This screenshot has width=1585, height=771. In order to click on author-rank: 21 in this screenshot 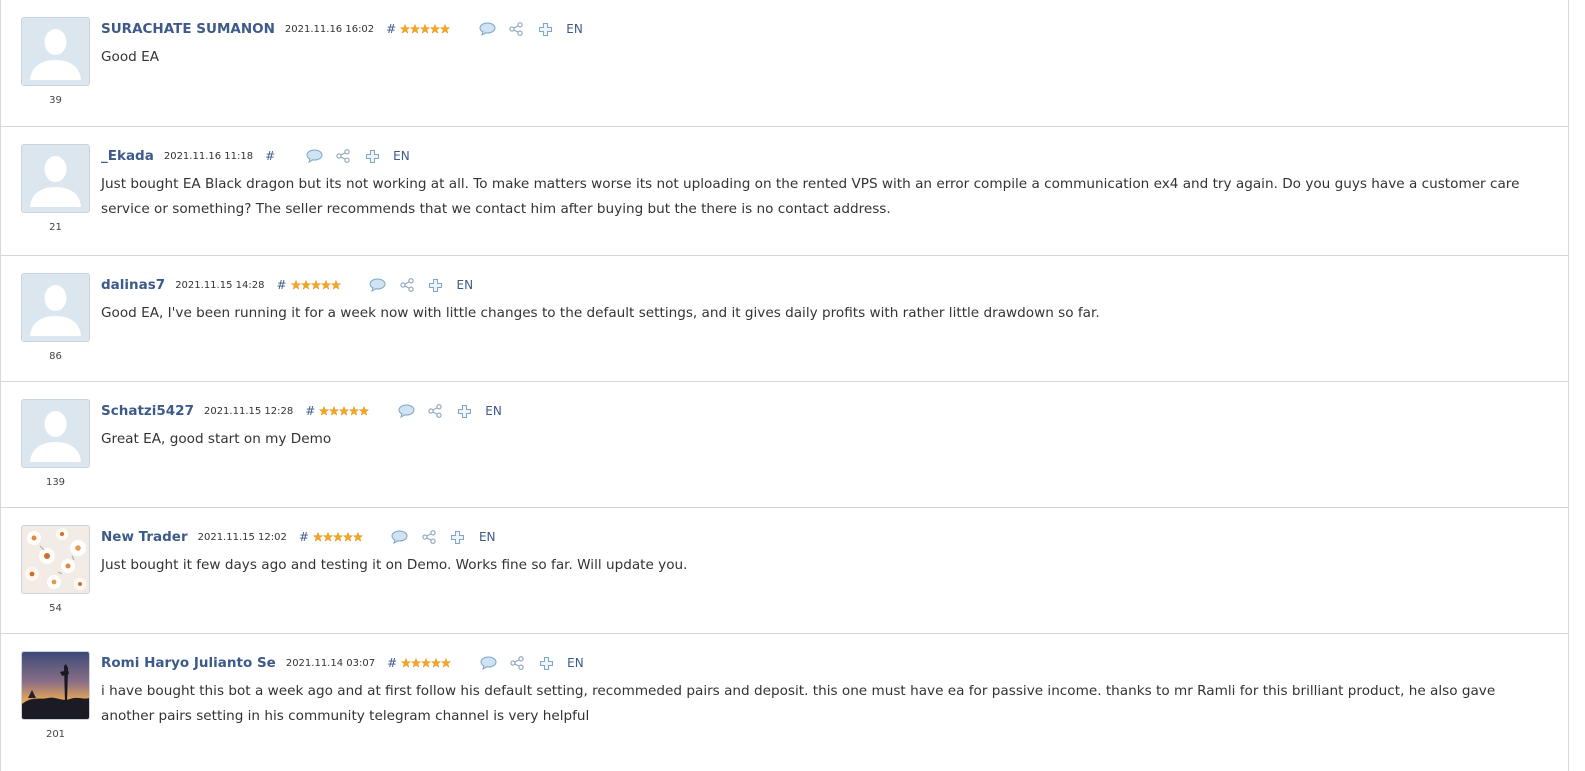, I will do `click(55, 227)`.